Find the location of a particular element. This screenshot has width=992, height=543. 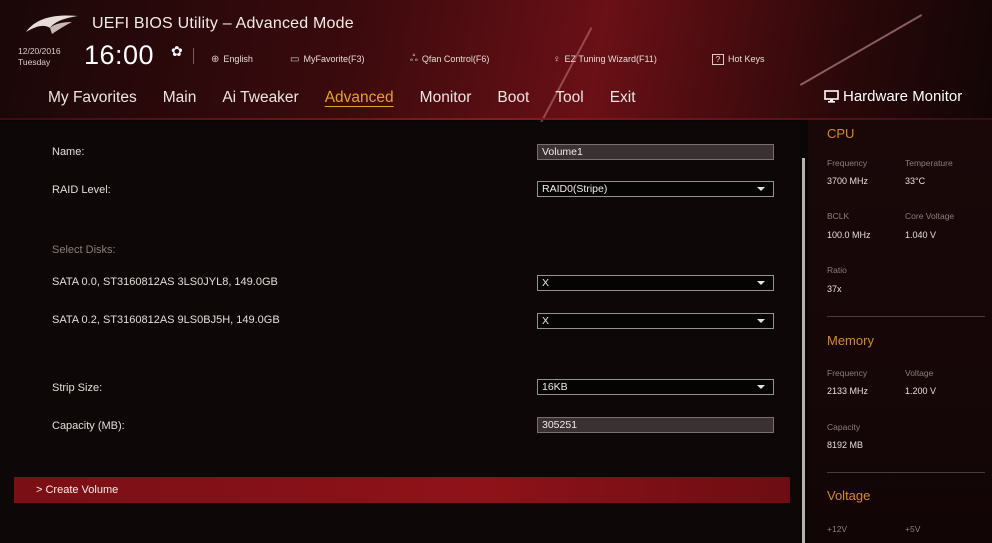

tab-tool: Tool is located at coordinates (569, 100).